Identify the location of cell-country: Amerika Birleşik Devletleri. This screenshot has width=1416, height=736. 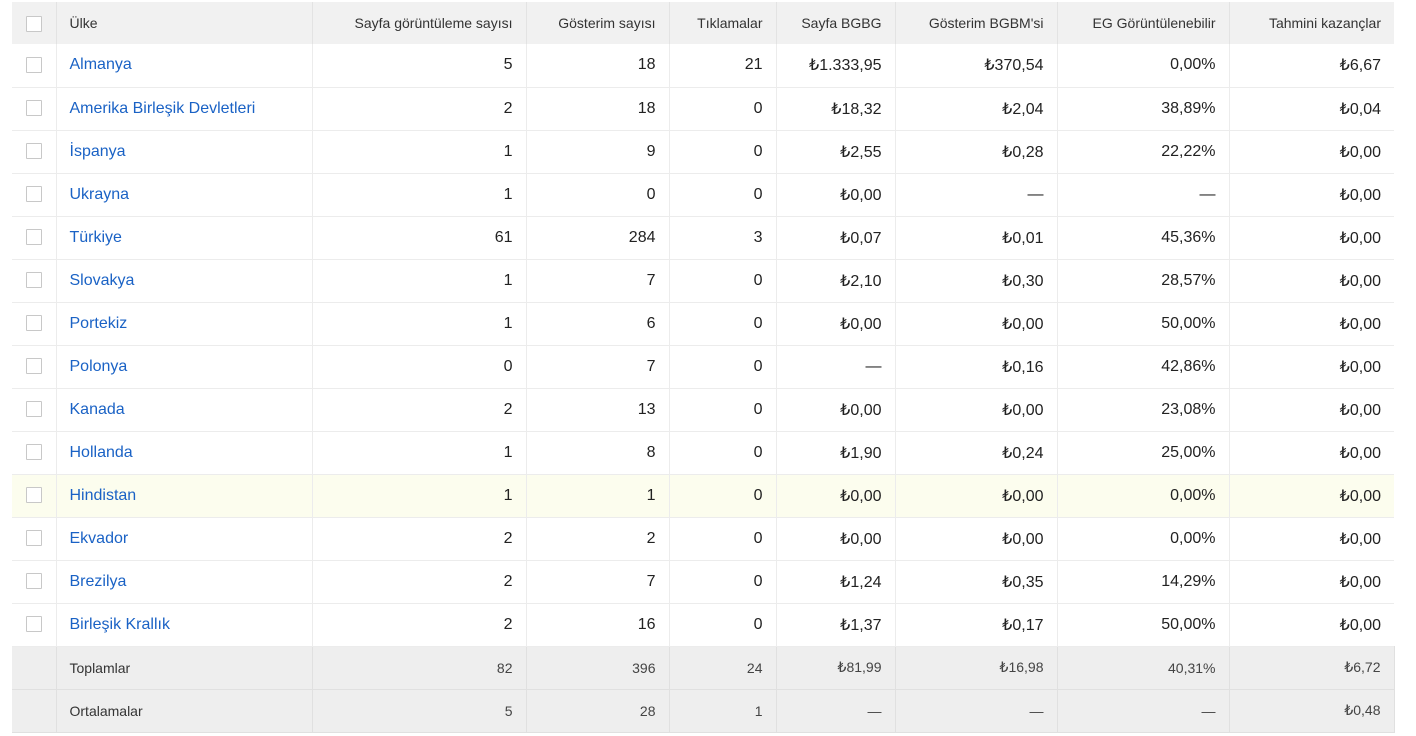
(184, 108).